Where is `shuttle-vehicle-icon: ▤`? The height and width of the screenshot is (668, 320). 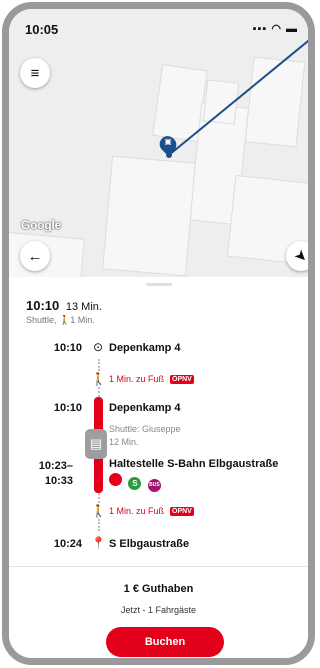 shuttle-vehicle-icon: ▤ is located at coordinates (96, 444).